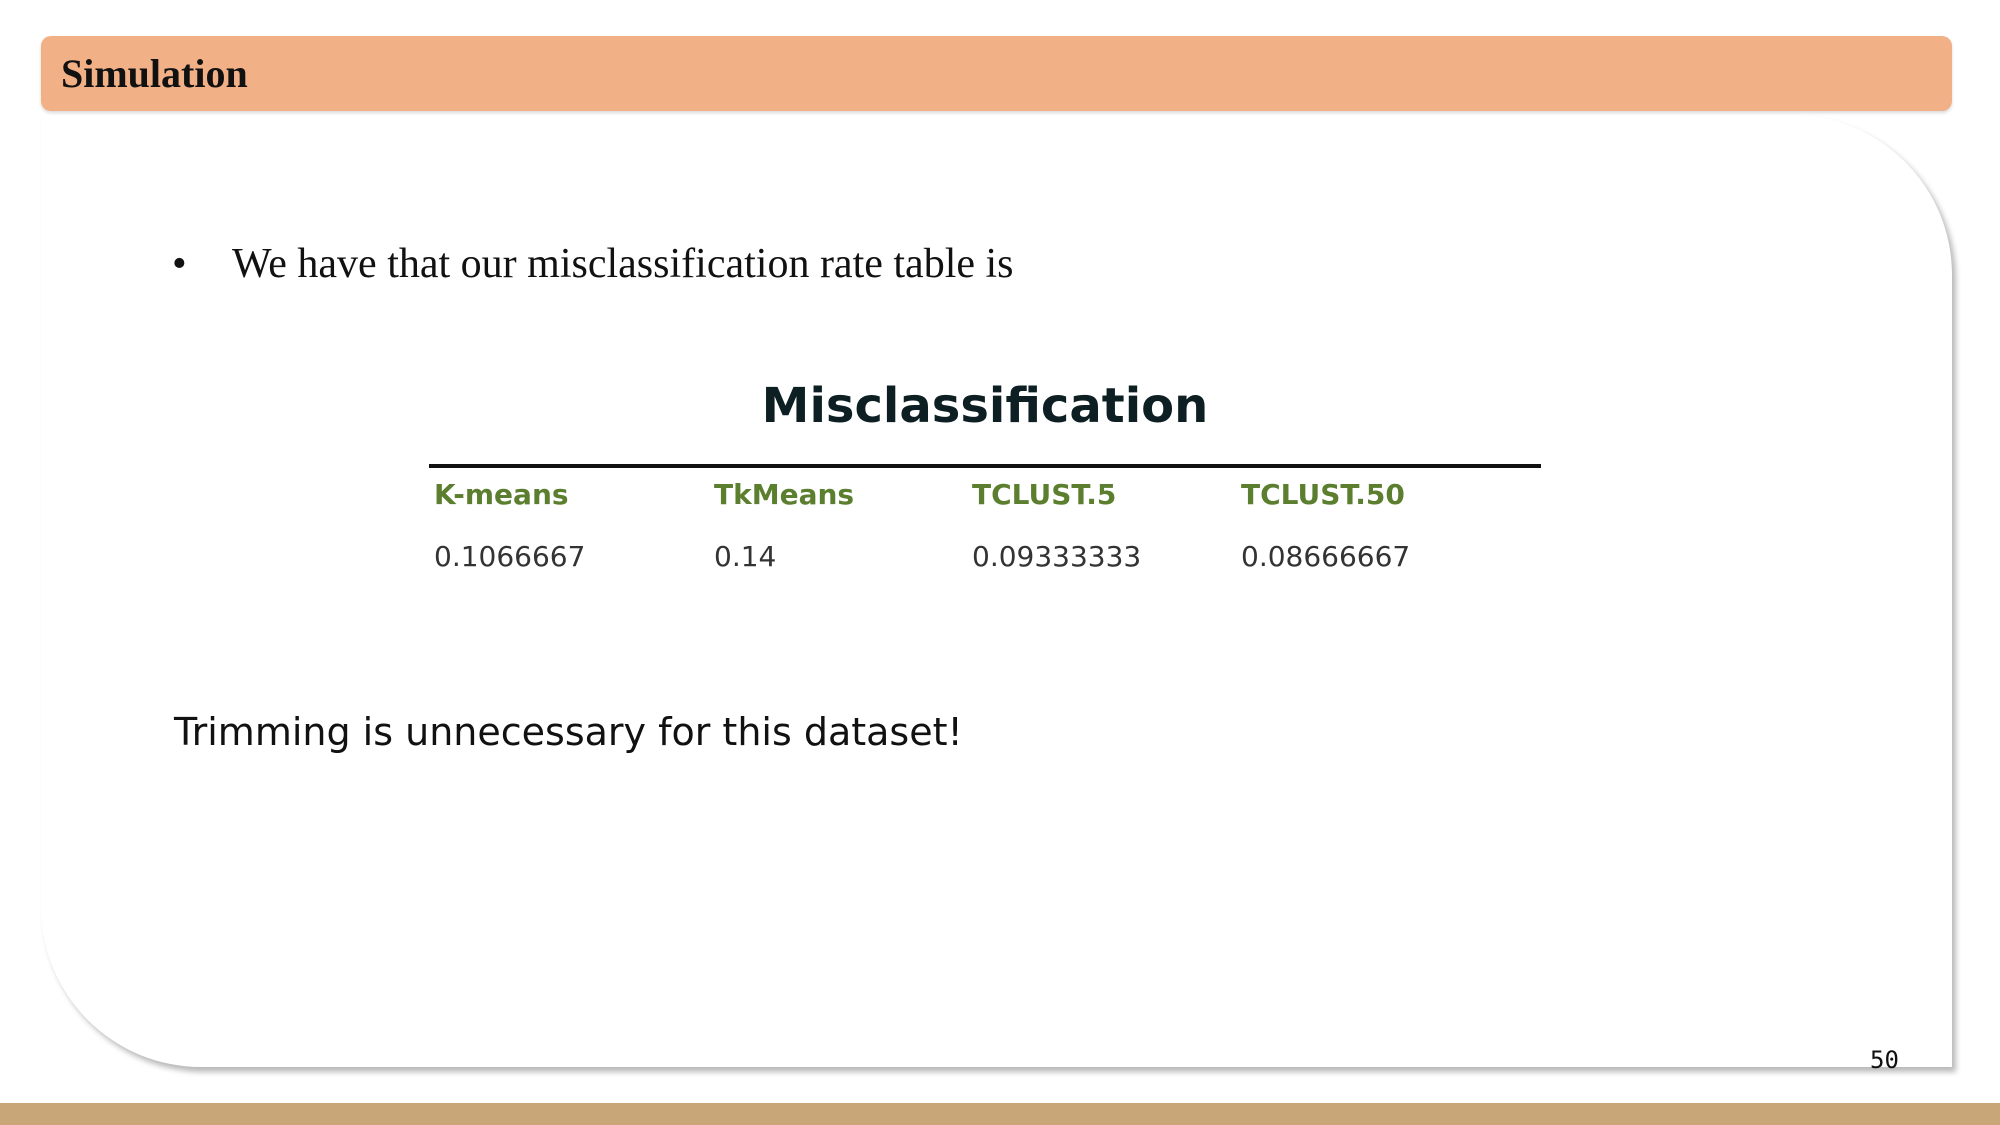  I want to click on column-header-kmeans: K-means, so click(501, 494).